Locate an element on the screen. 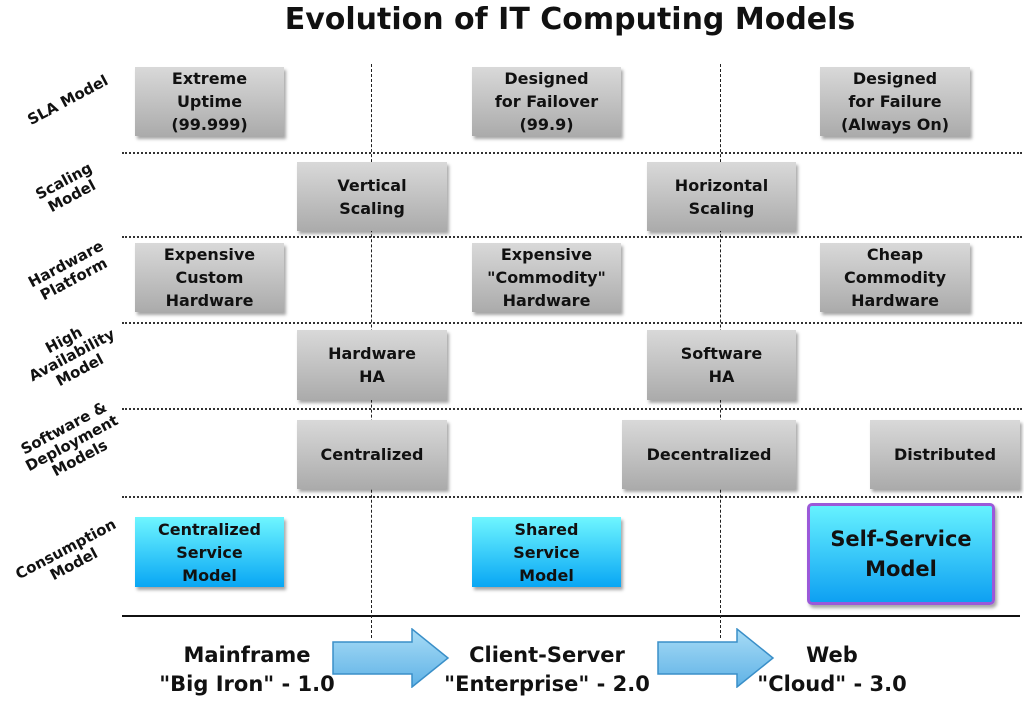 The height and width of the screenshot is (702, 1024). box-distributed: Distributed is located at coordinates (945, 454).